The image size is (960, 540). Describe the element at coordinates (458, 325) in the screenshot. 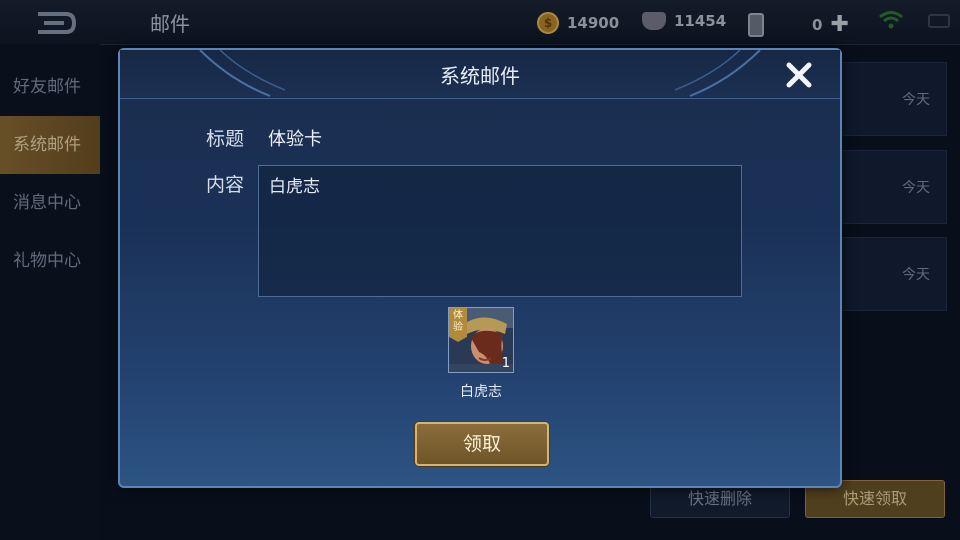

I see `trial-badge: 体验` at that location.